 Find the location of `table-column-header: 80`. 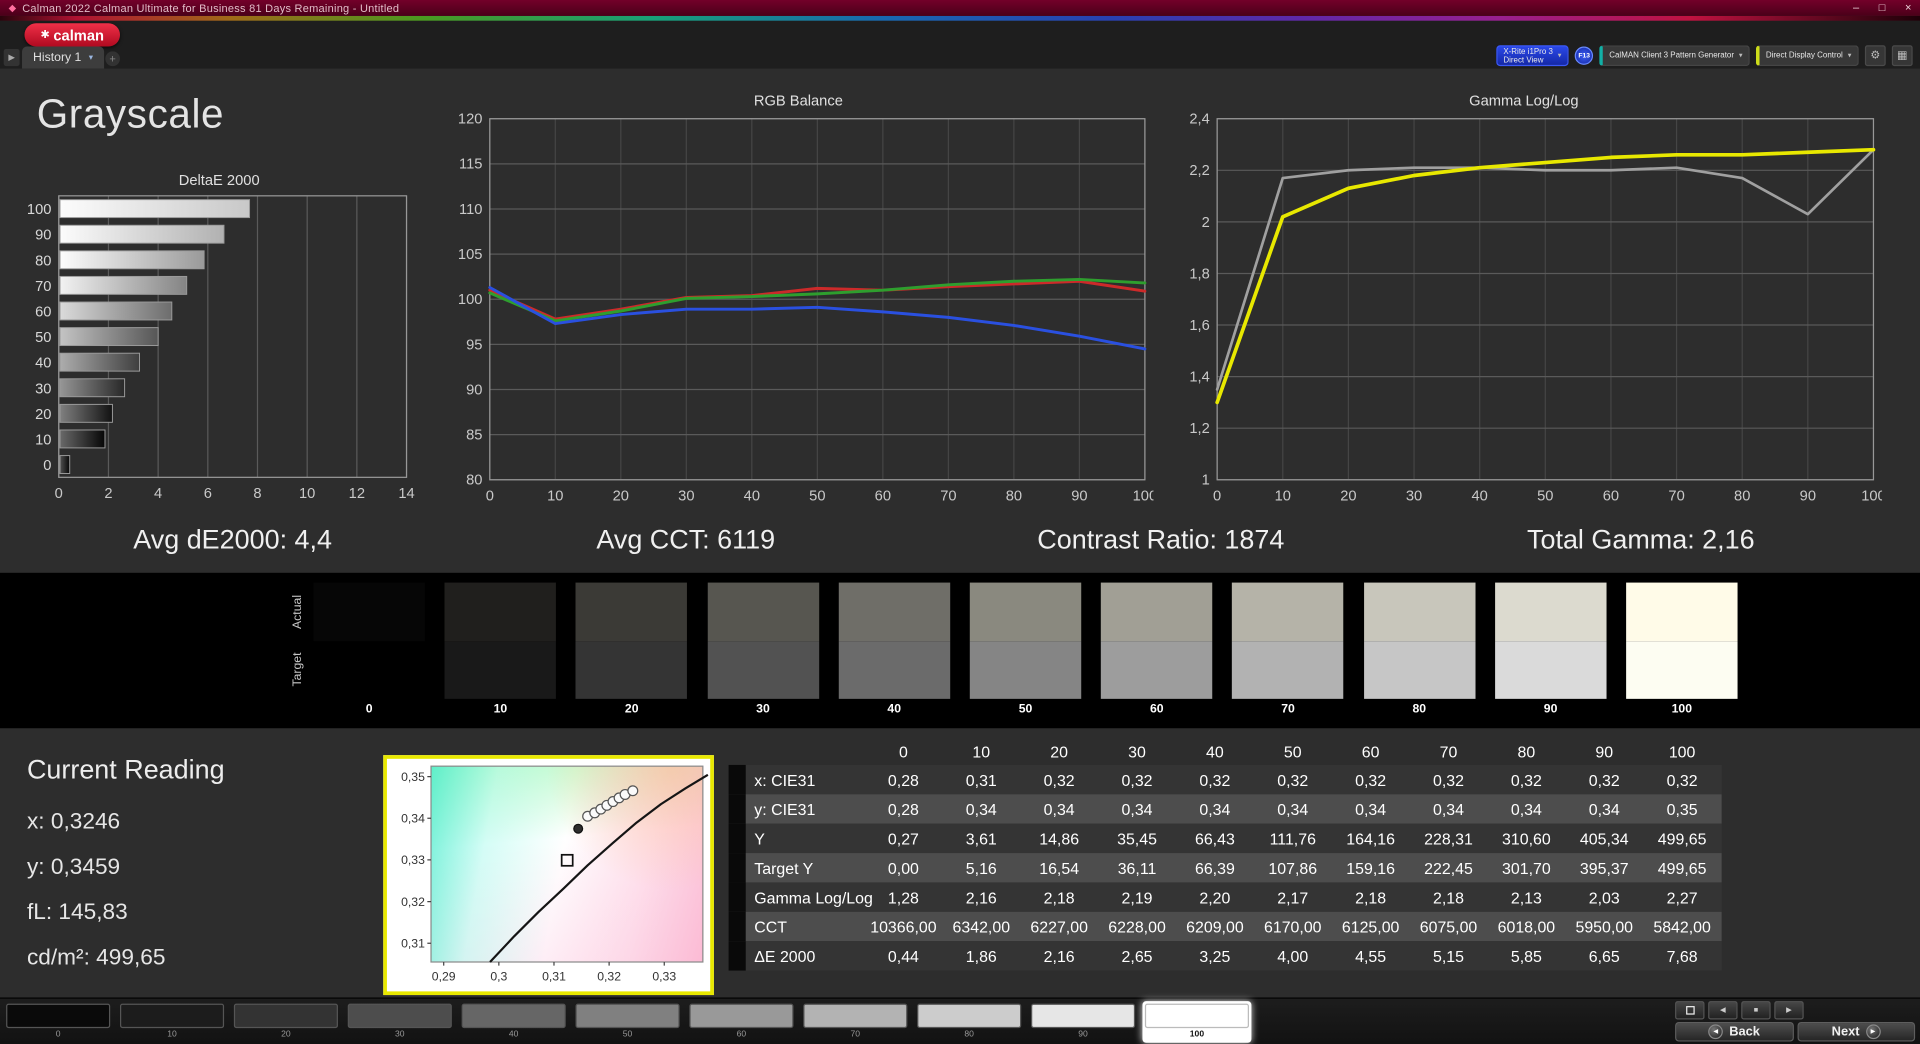

table-column-header: 80 is located at coordinates (1526, 751).